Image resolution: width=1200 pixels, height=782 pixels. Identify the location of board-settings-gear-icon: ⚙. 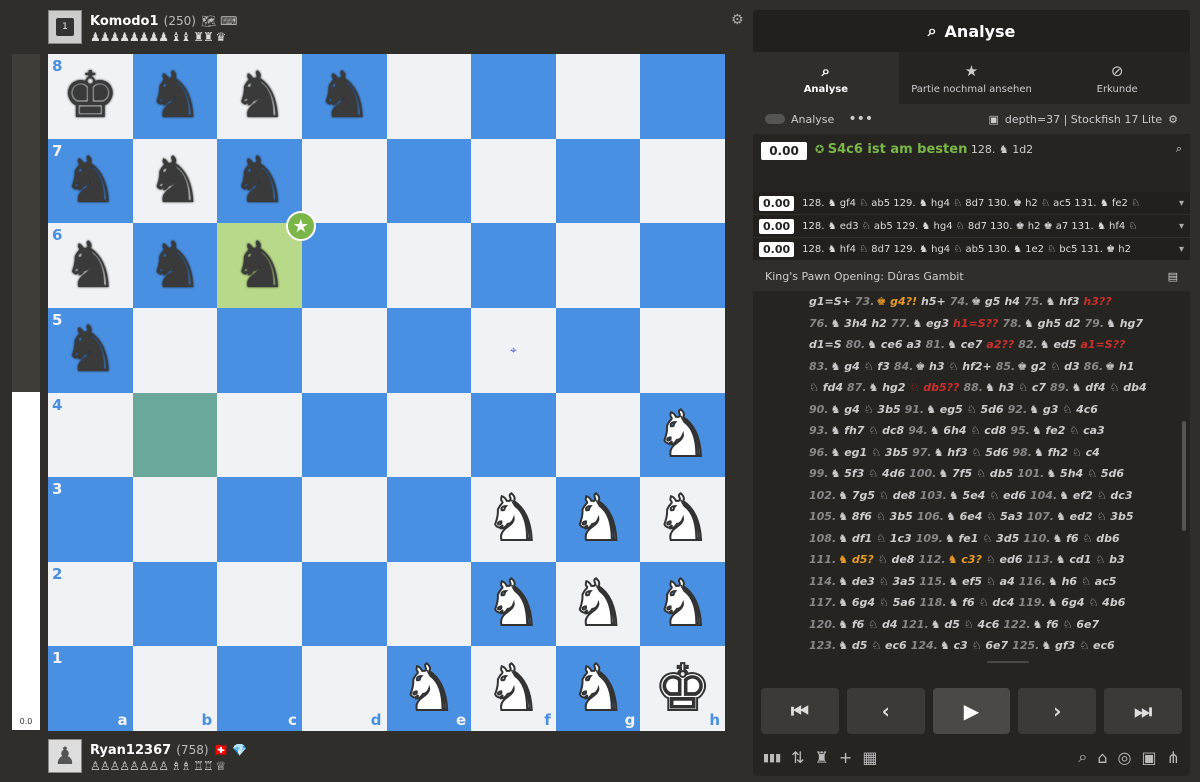
(737, 20).